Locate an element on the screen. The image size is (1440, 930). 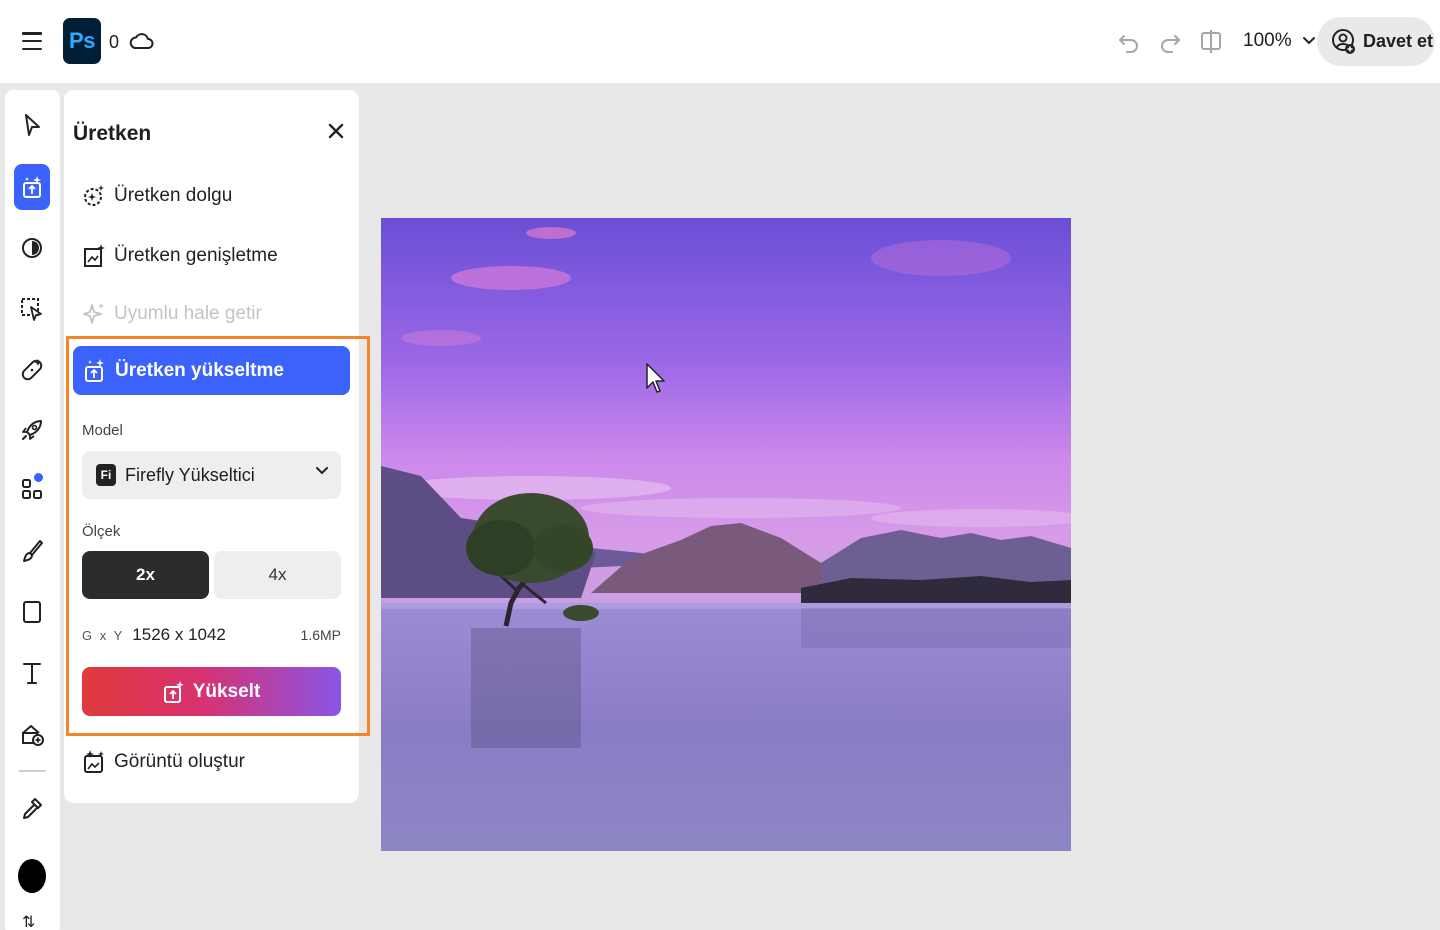
heal-tool-button is located at coordinates (32, 370).